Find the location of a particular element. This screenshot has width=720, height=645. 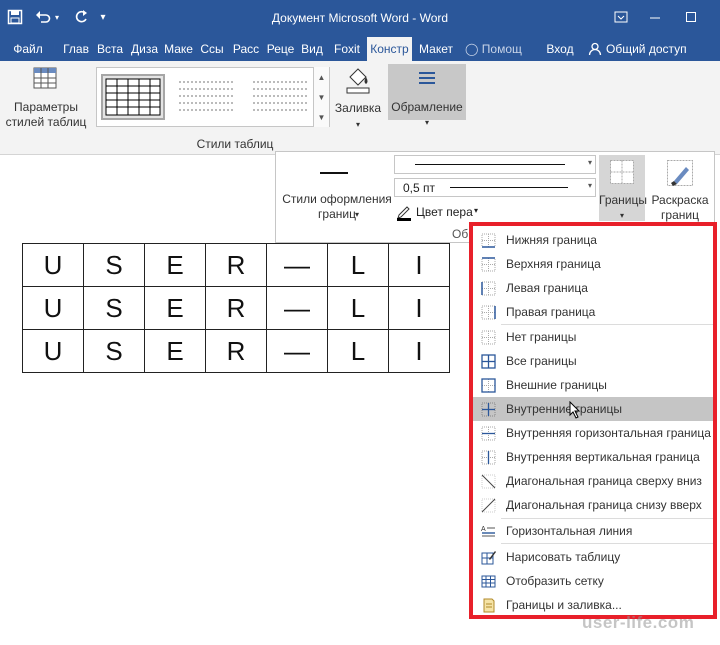

menu-item-no-border: Нет границы is located at coordinates (593, 337).